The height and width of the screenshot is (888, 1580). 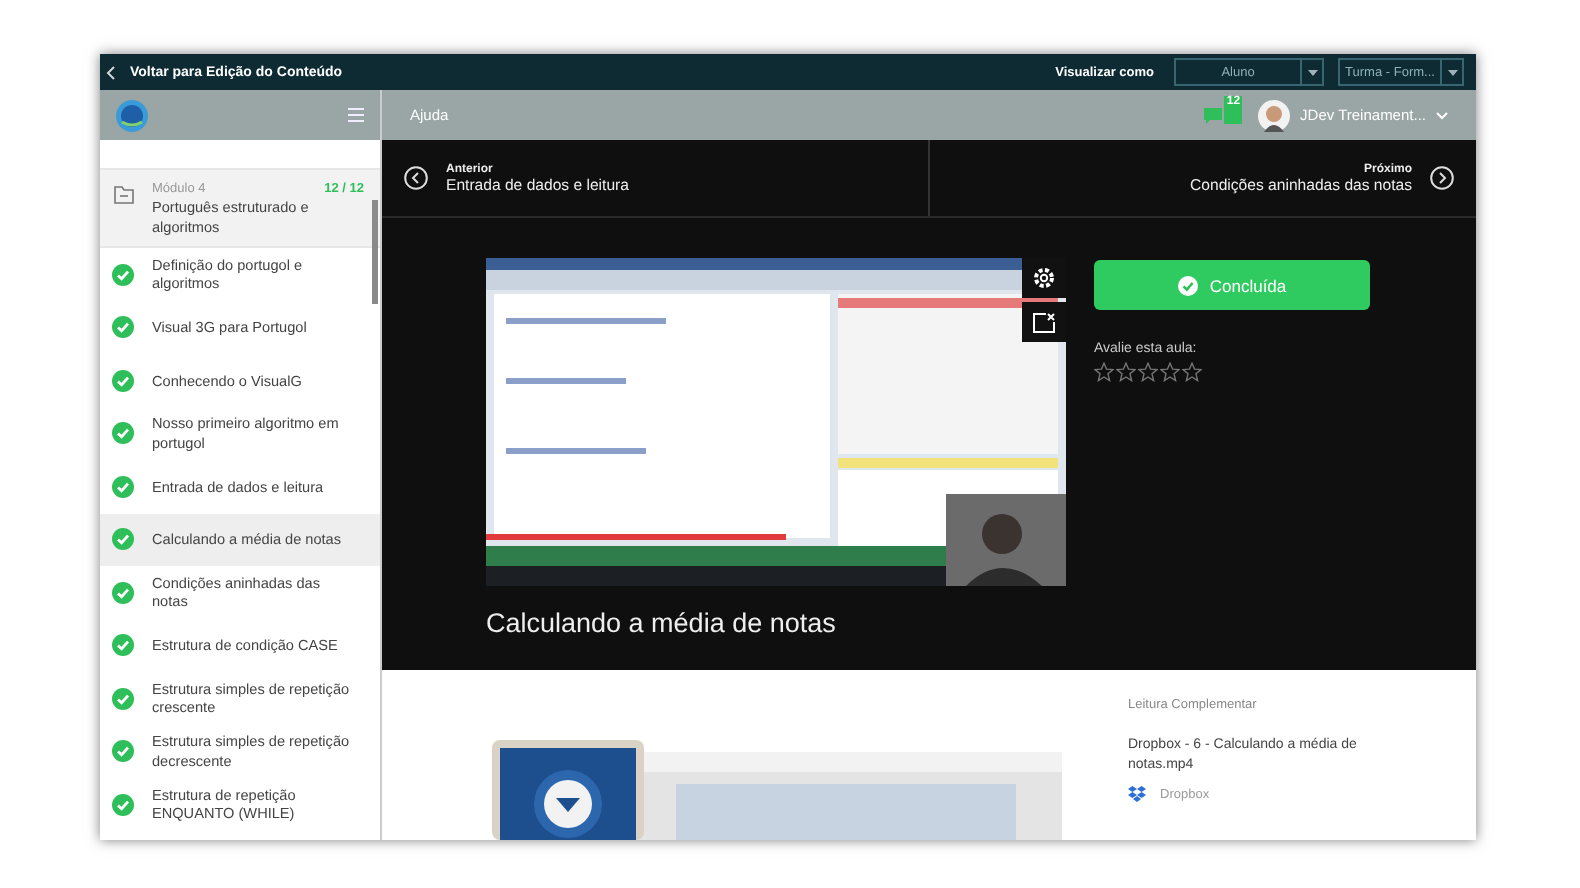 I want to click on avatar-icon, so click(x=1274, y=115).